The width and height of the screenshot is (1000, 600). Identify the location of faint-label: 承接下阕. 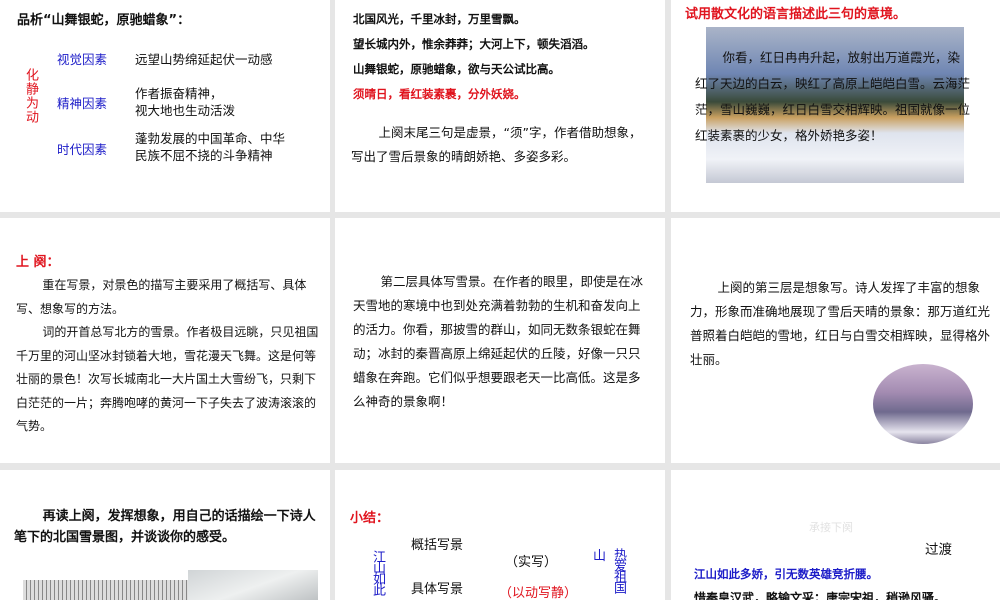
(831, 527).